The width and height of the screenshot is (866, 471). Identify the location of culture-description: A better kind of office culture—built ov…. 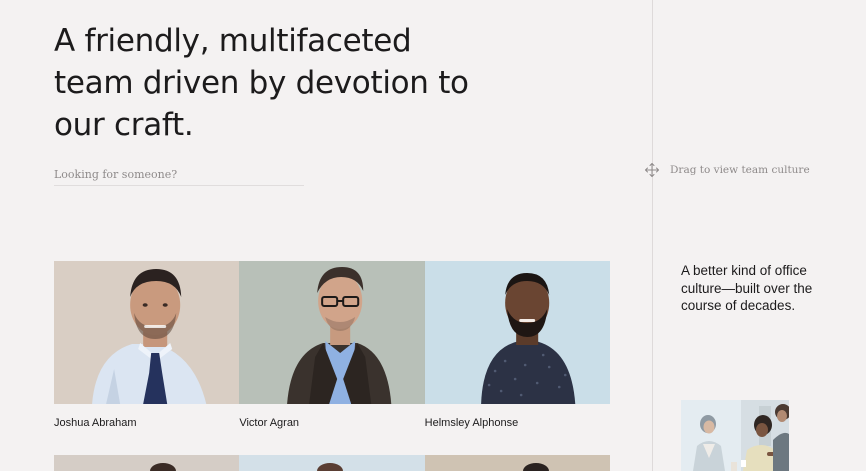
(747, 288).